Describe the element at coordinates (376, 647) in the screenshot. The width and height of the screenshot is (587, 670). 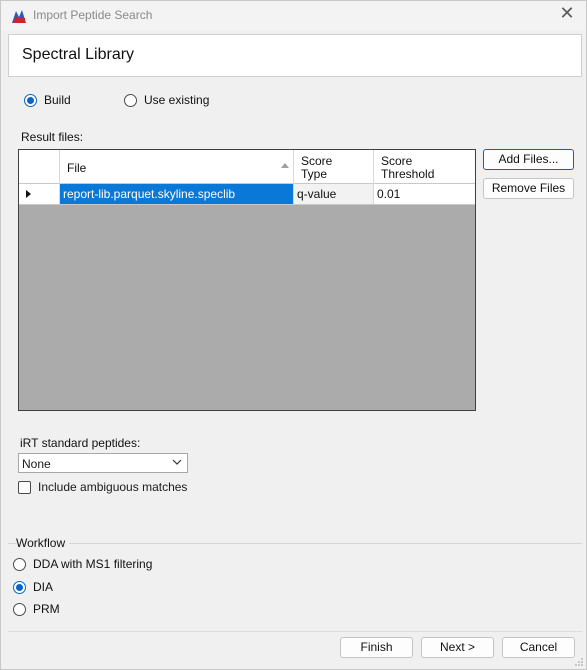
I see `finish-button: Finish` at that location.